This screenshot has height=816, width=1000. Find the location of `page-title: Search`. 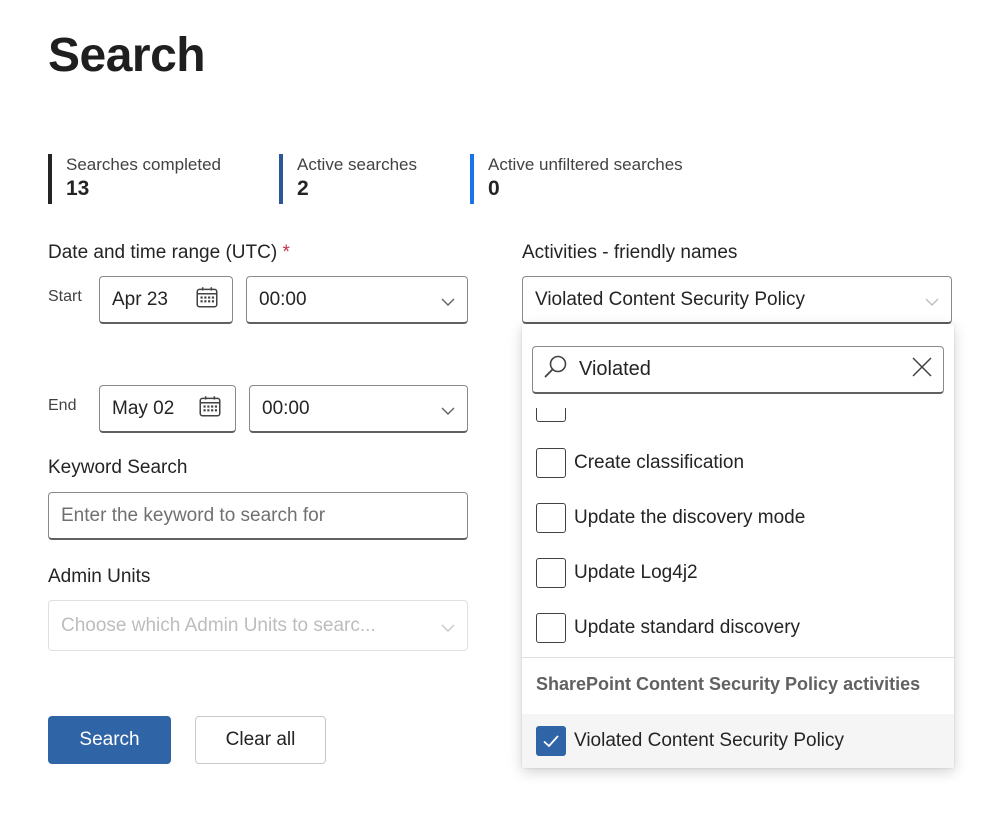

page-title: Search is located at coordinates (127, 55).